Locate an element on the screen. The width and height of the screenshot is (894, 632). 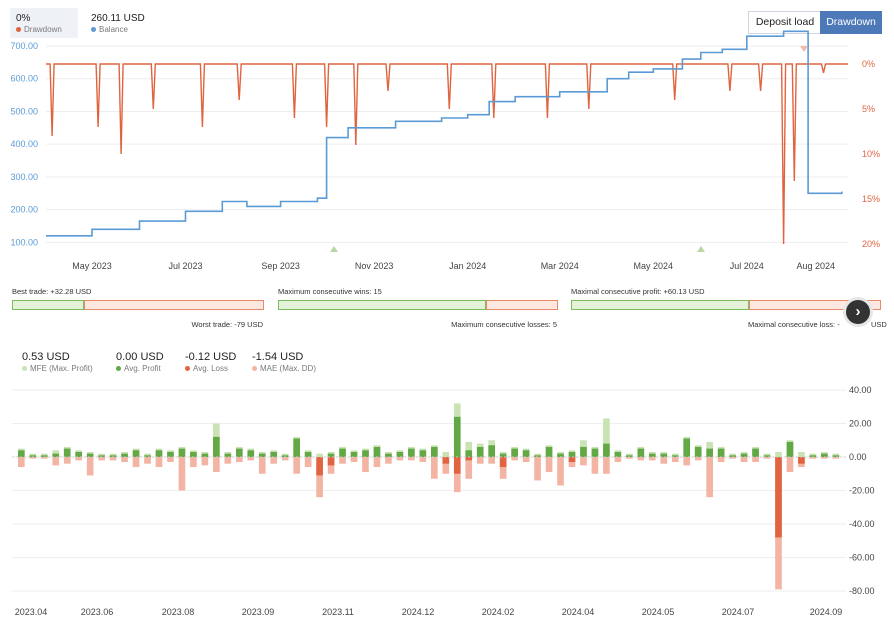
x-tick: 2024.07 is located at coordinates (738, 612).